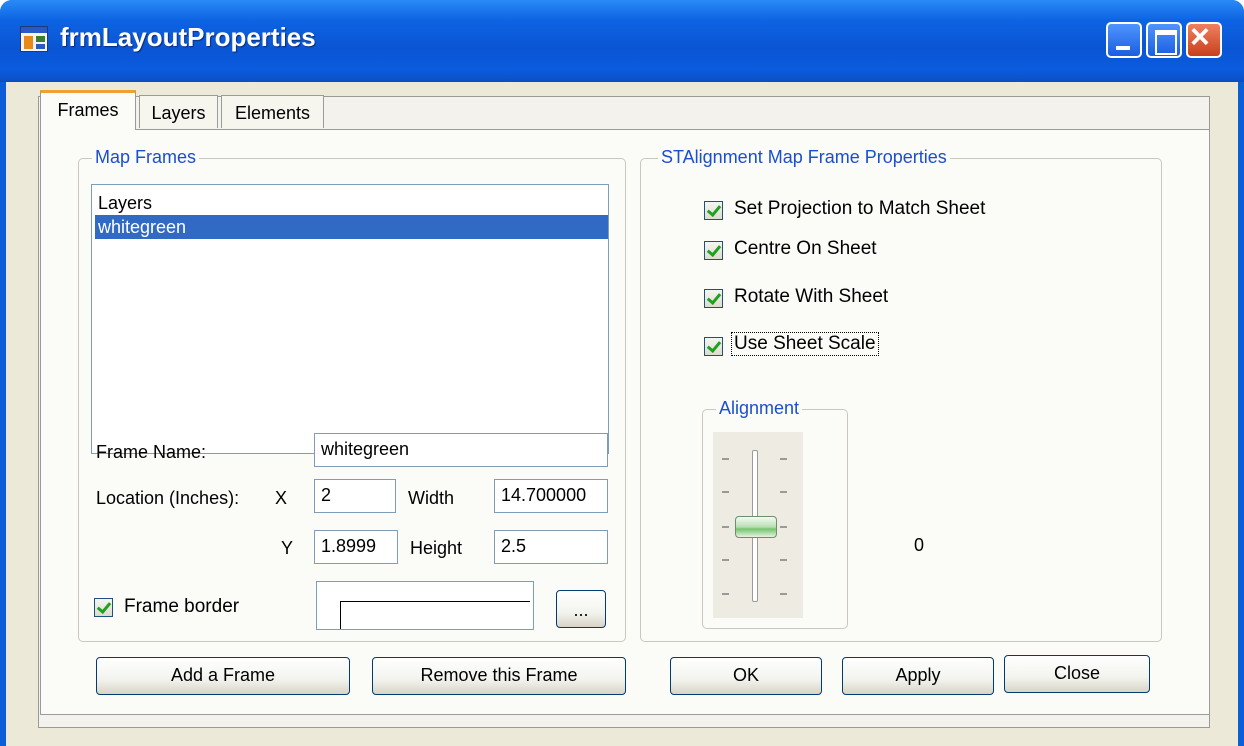 This screenshot has width=1244, height=746. I want to click on tab-elements: Elements, so click(272, 111).